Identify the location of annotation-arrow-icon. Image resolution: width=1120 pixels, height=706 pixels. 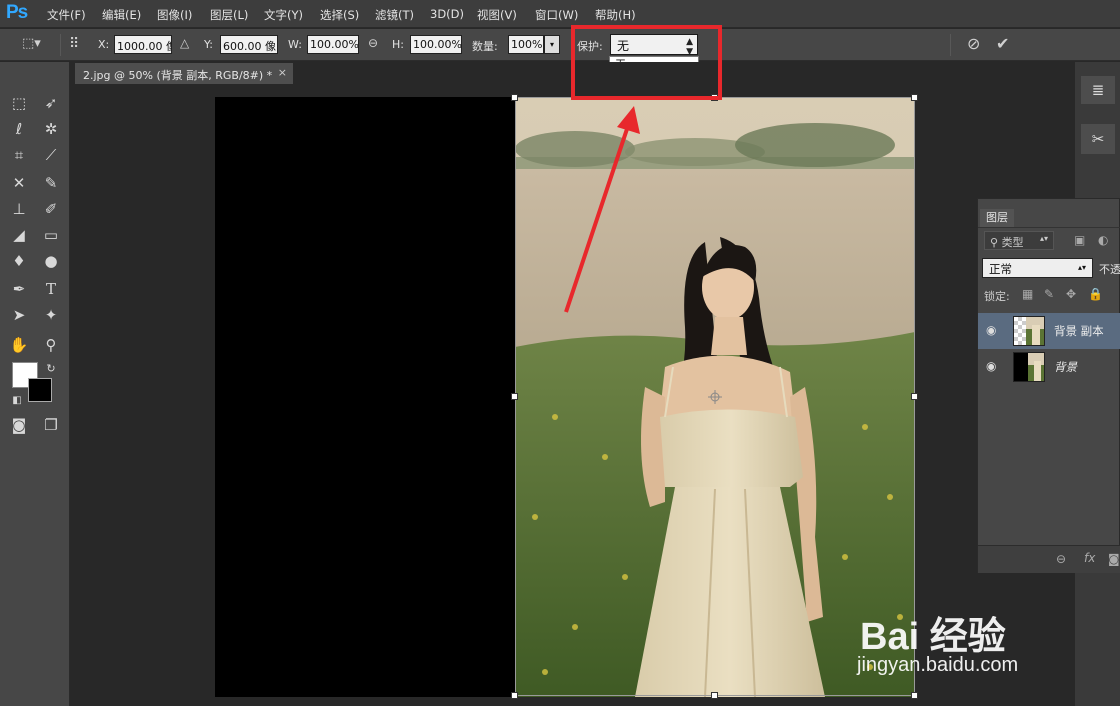
(602, 209).